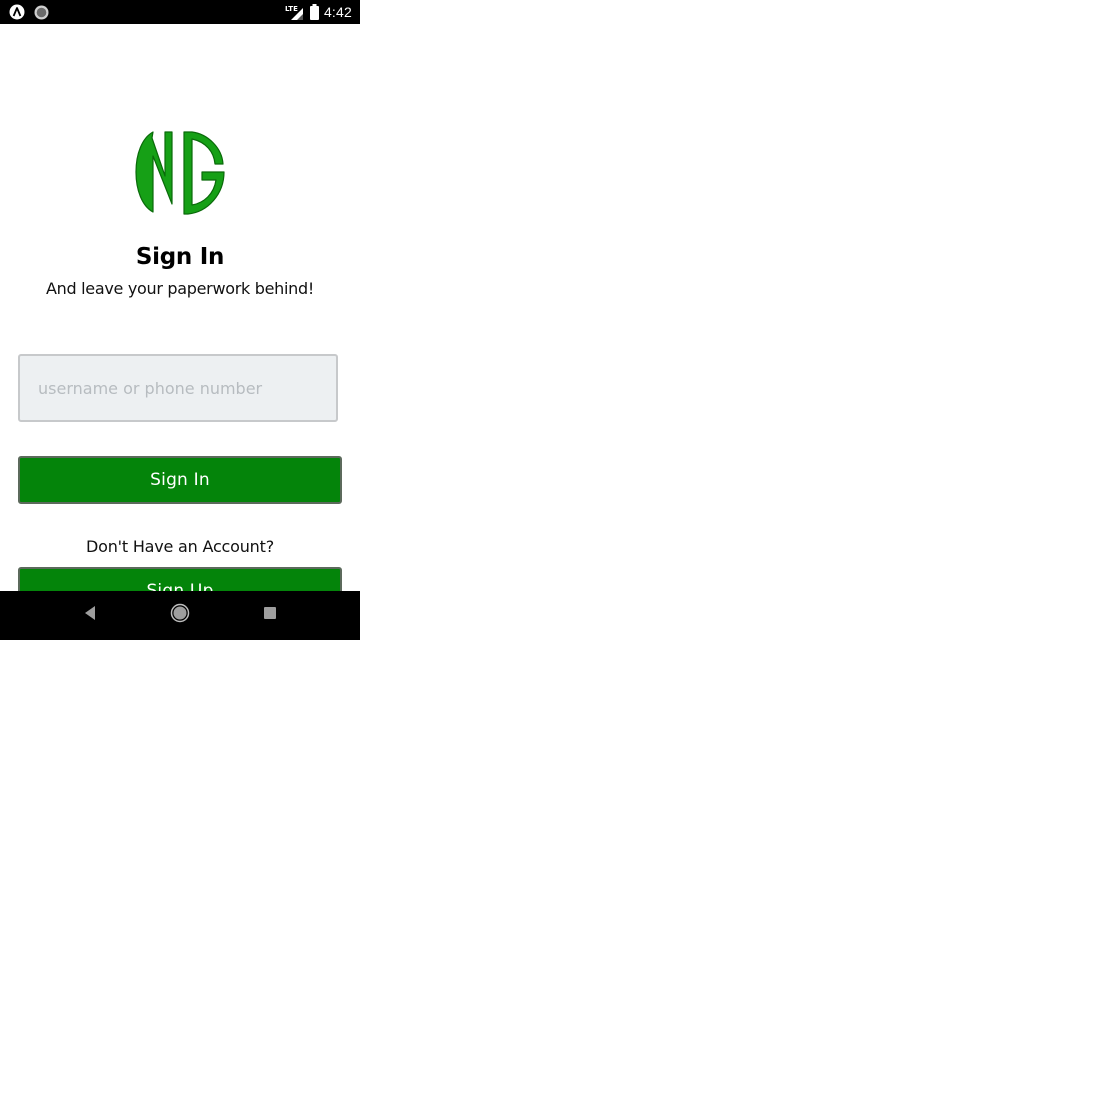 The image size is (1104, 1104). Describe the element at coordinates (180, 172) in the screenshot. I see `app-logo` at that location.